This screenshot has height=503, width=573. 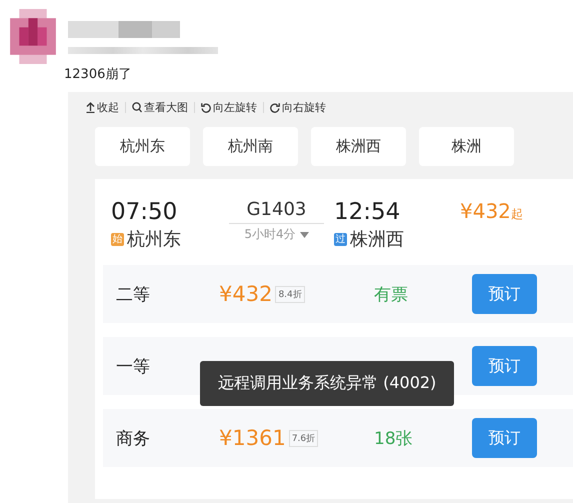 I want to click on arrival-time: 12:54, so click(x=368, y=212).